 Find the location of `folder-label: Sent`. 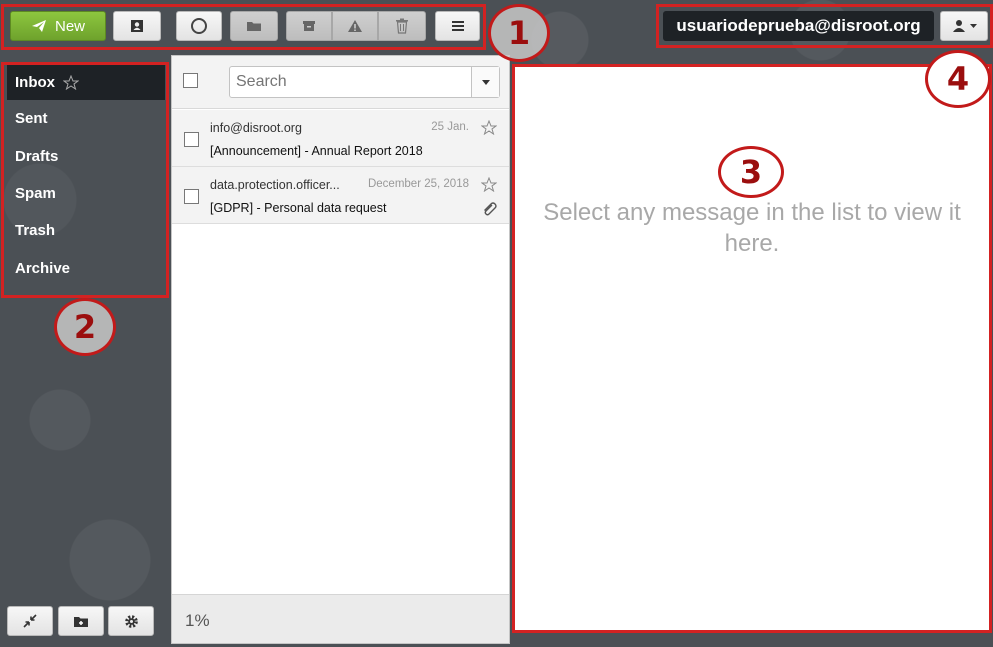

folder-label: Sent is located at coordinates (31, 118).